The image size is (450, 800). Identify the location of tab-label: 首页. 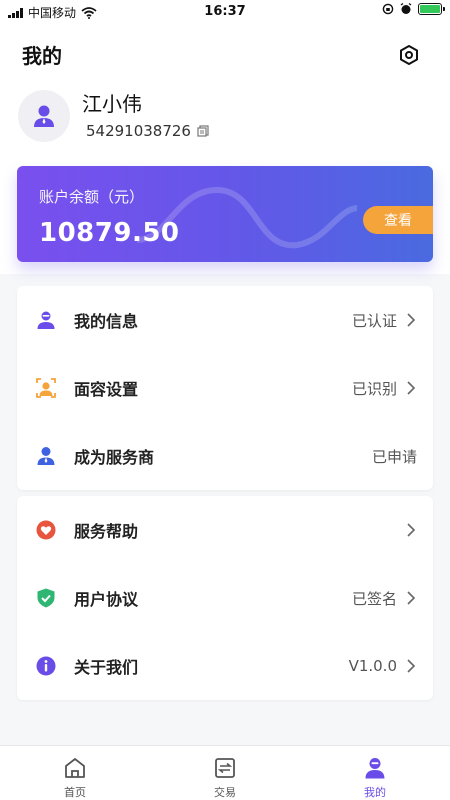
(75, 792).